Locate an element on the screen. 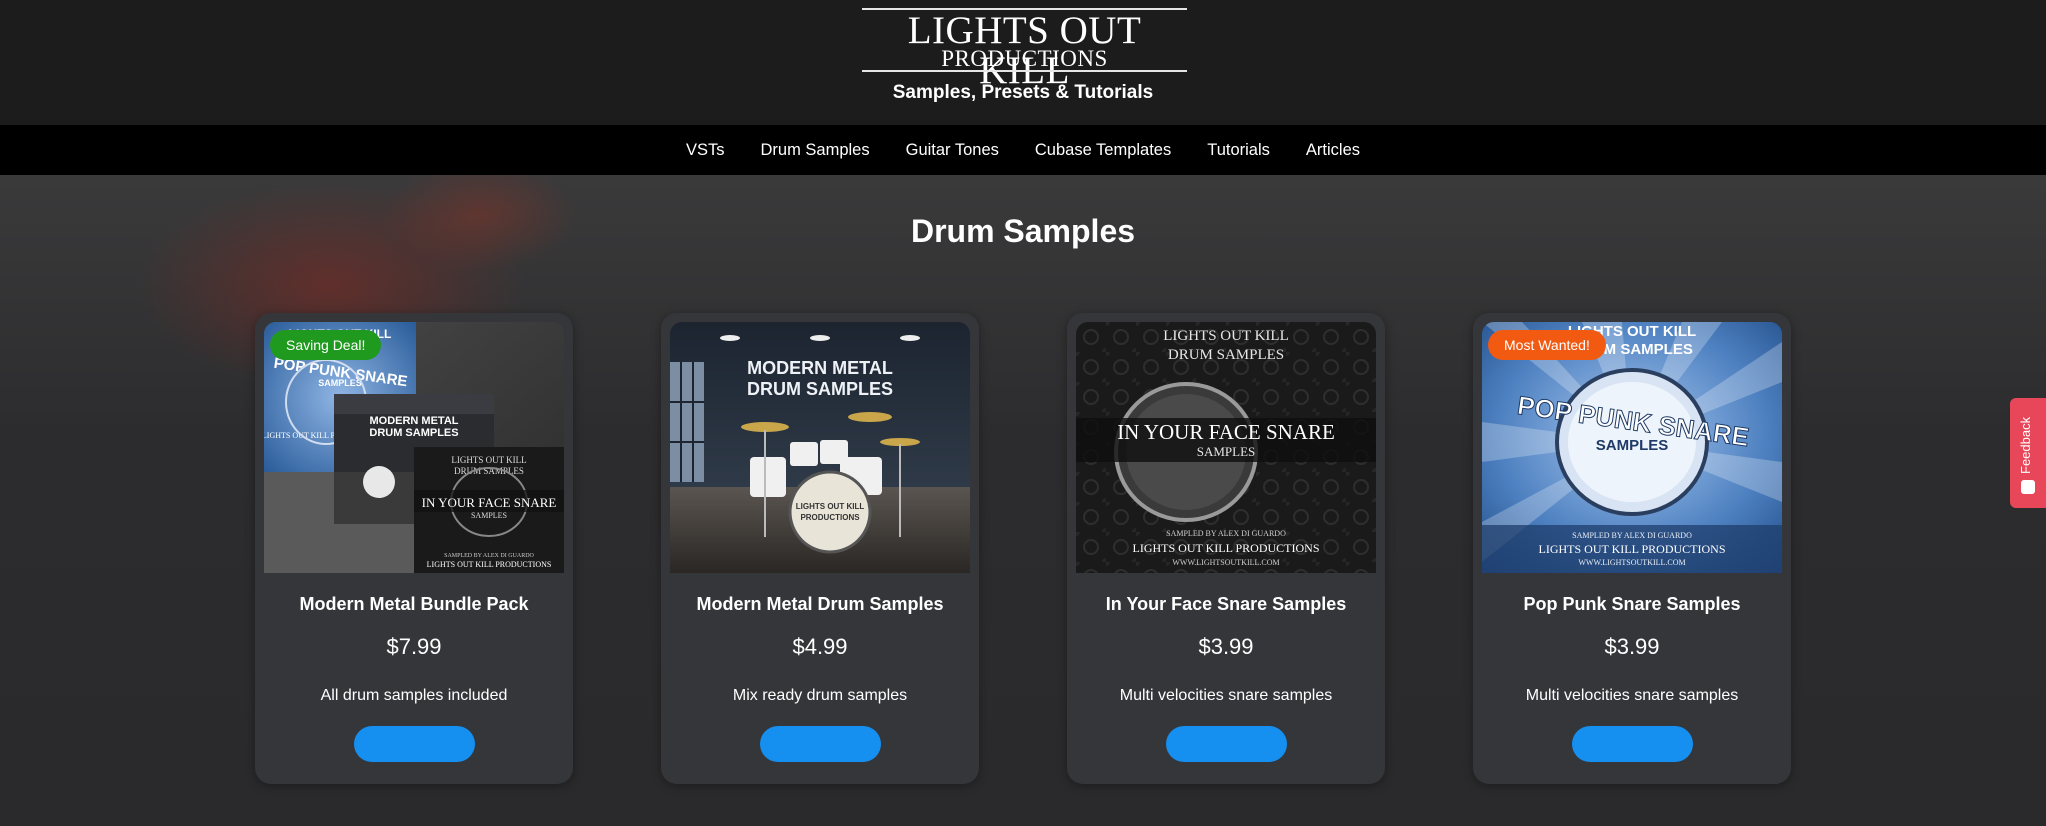 This screenshot has height=826, width=2046. product-description: All drum samples included is located at coordinates (414, 695).